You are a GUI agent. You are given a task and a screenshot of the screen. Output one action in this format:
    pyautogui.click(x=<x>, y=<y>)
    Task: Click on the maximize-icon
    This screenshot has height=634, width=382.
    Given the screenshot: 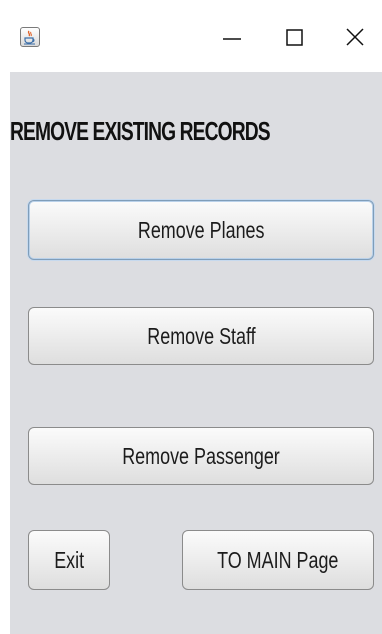 What is the action you would take?
    pyautogui.click(x=294, y=37)
    